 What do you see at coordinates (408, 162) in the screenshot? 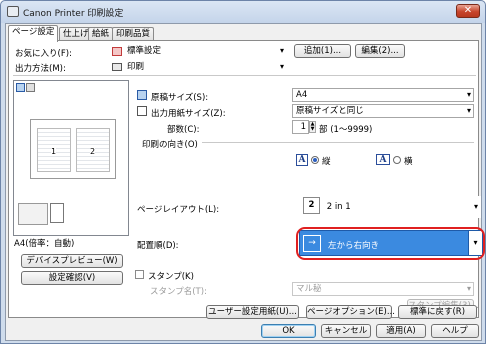
I see `landscape-label: 横` at bounding box center [408, 162].